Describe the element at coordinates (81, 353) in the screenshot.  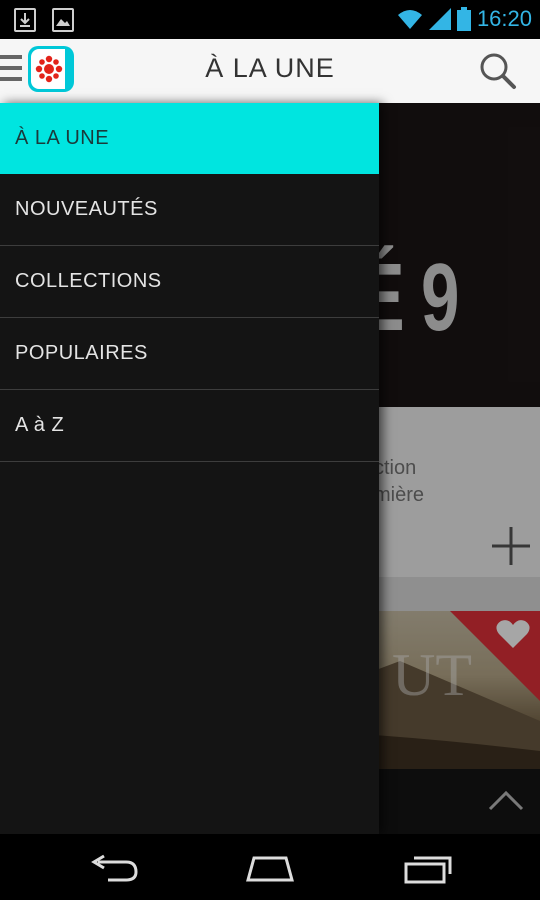
I see `drawer-item-label: POPULAIRES` at that location.